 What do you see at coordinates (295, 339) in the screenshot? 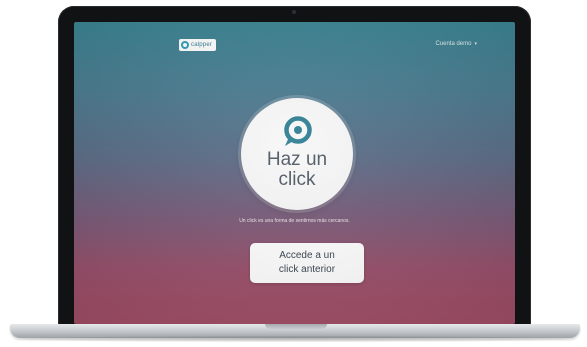
I see `base-shadow` at bounding box center [295, 339].